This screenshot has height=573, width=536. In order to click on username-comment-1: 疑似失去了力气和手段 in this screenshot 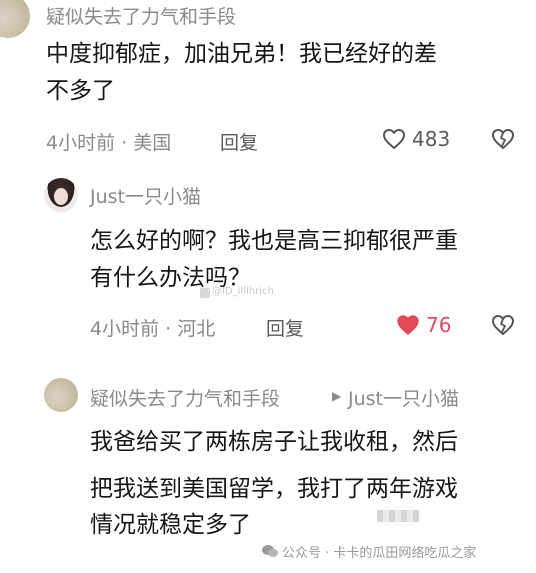, I will do `click(141, 15)`.